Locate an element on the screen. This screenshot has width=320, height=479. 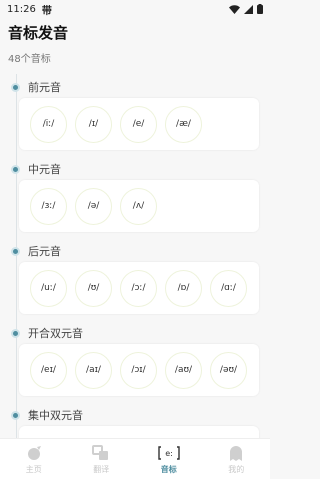
section-label: 开合双元音 is located at coordinates (55, 333).